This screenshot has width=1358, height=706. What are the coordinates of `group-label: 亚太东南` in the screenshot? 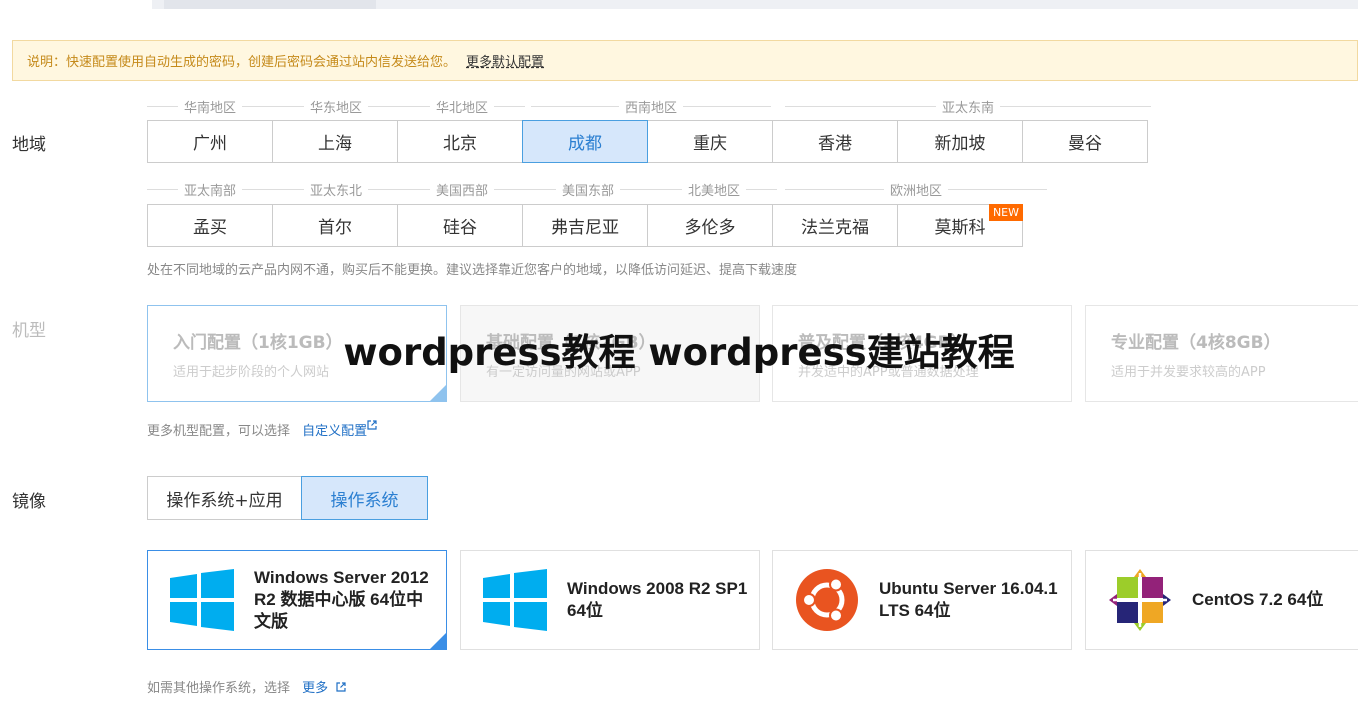 It's located at (968, 108).